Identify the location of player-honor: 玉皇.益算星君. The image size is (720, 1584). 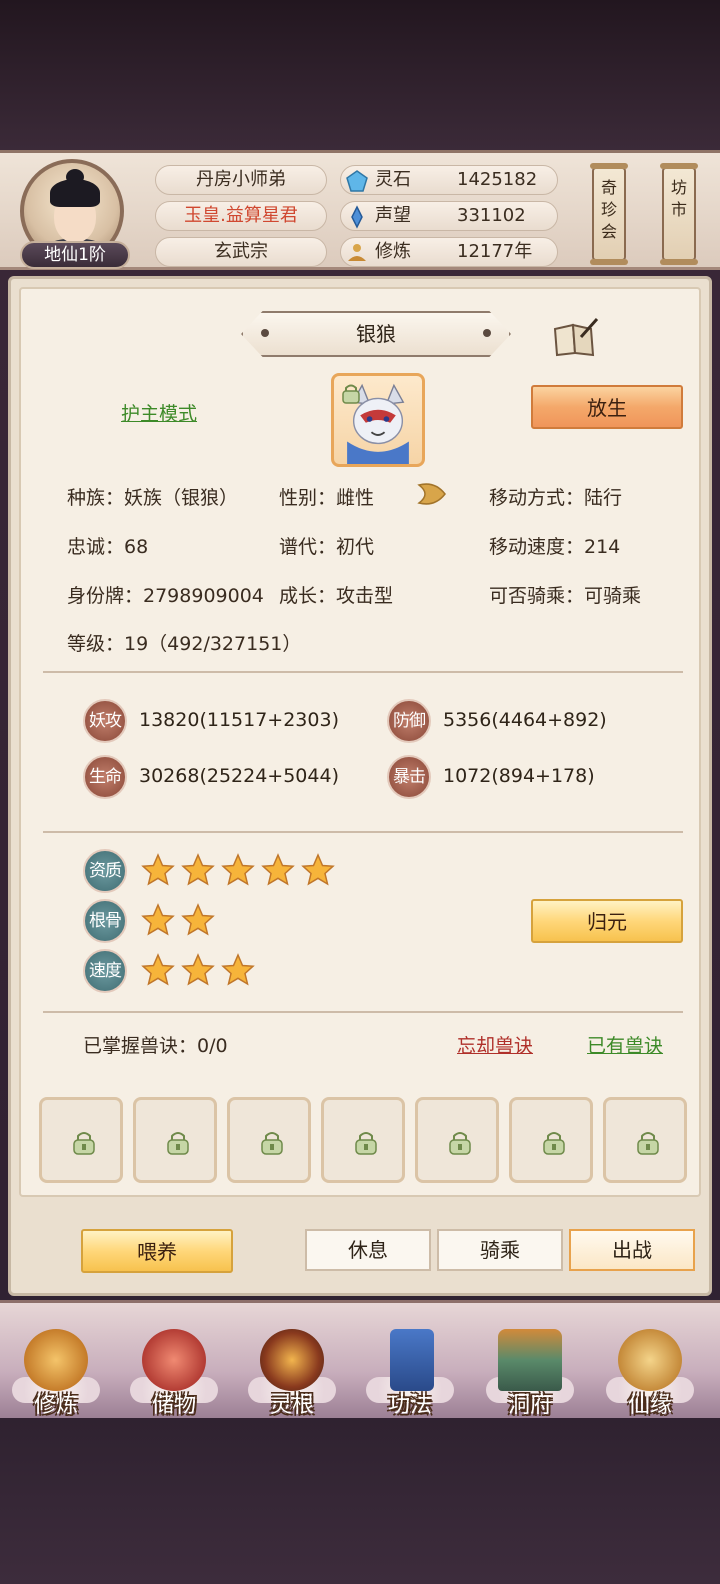
(241, 216).